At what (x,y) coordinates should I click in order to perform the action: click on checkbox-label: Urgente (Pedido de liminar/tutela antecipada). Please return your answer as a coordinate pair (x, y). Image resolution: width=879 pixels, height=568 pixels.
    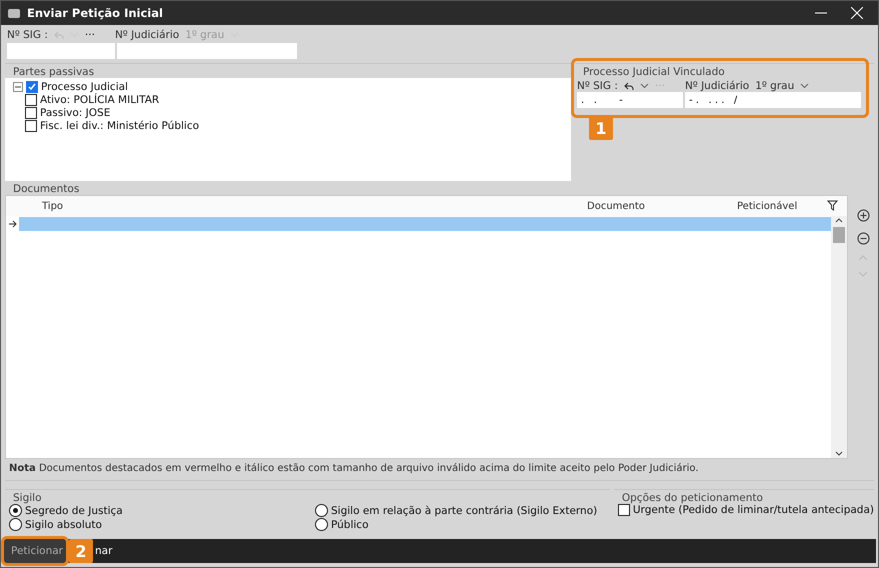
    Looking at the image, I should click on (753, 510).